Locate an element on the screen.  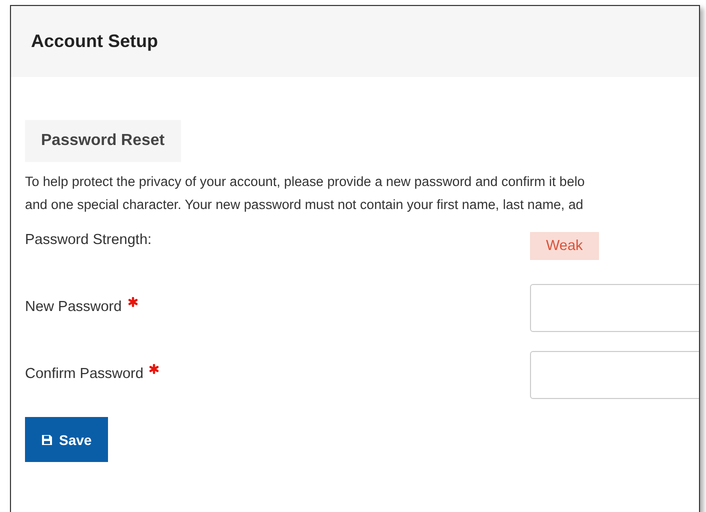
window-title: Account Setup is located at coordinates (94, 41).